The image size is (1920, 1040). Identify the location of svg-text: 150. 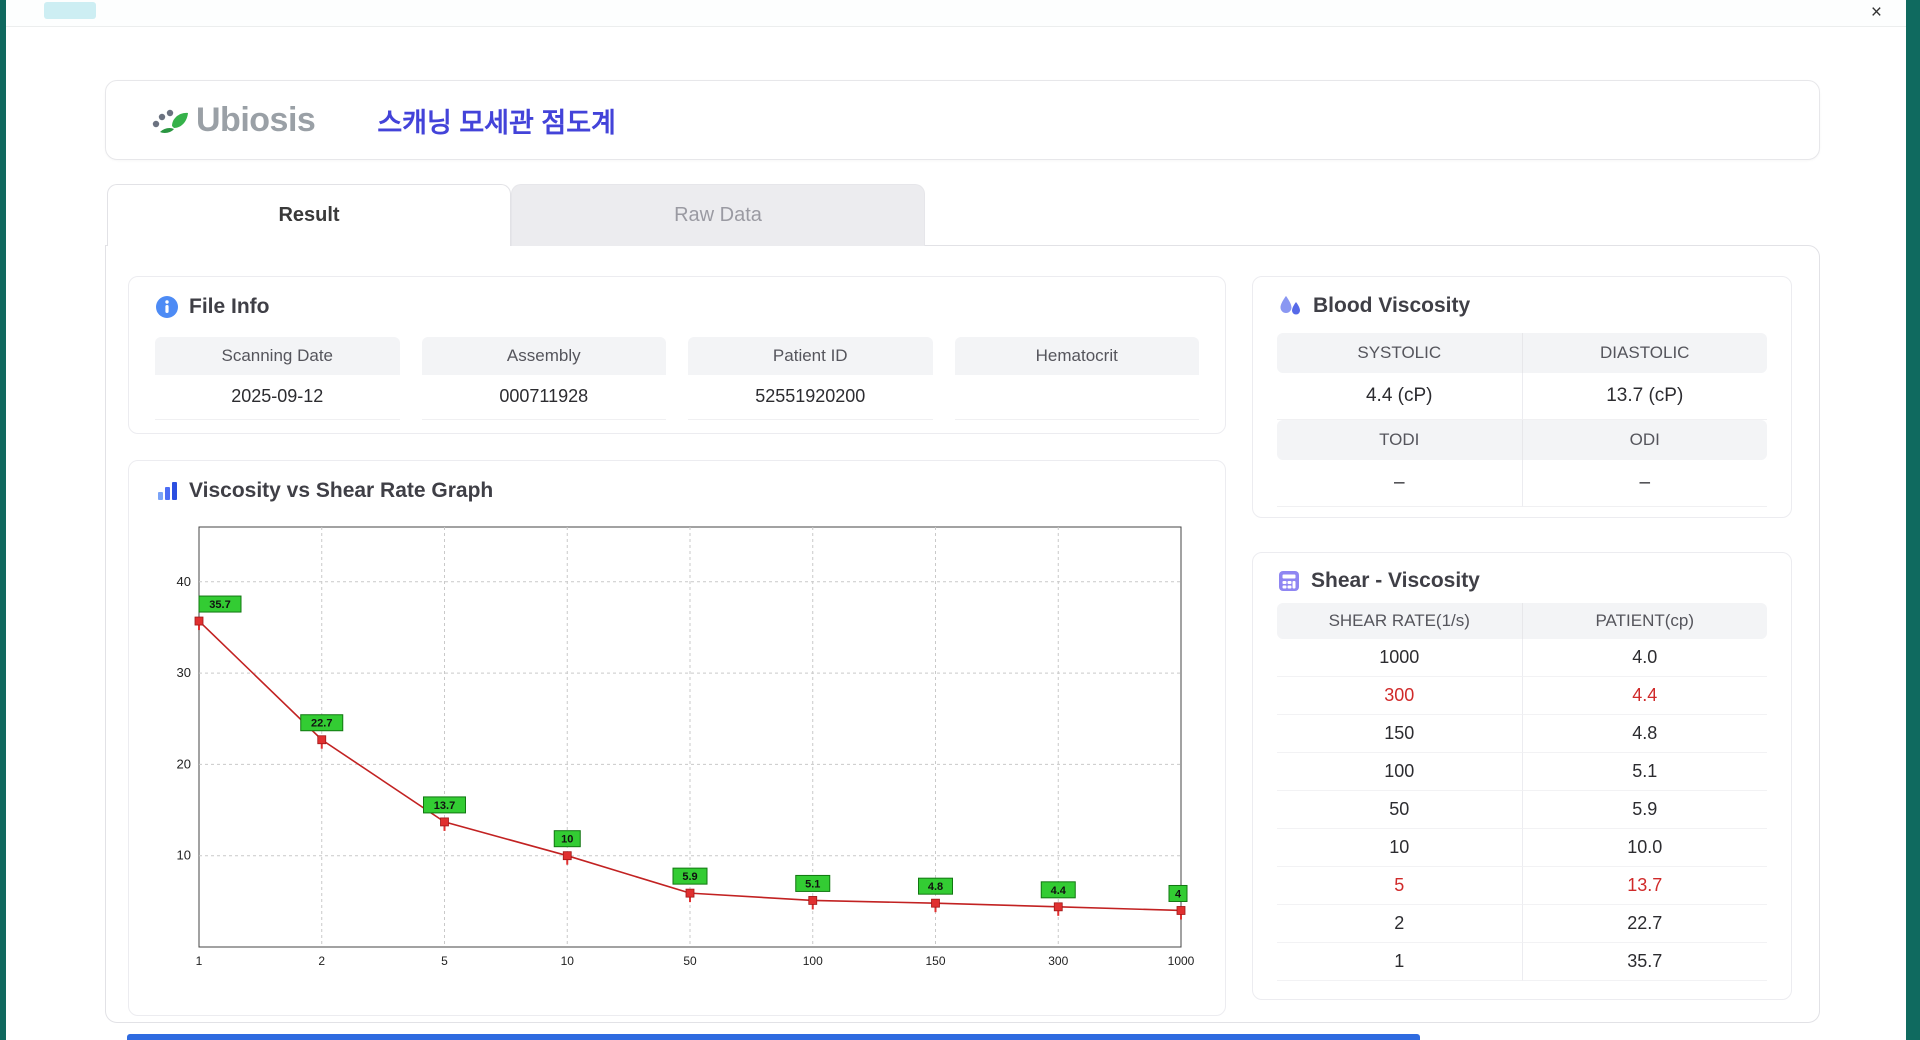
(935, 961).